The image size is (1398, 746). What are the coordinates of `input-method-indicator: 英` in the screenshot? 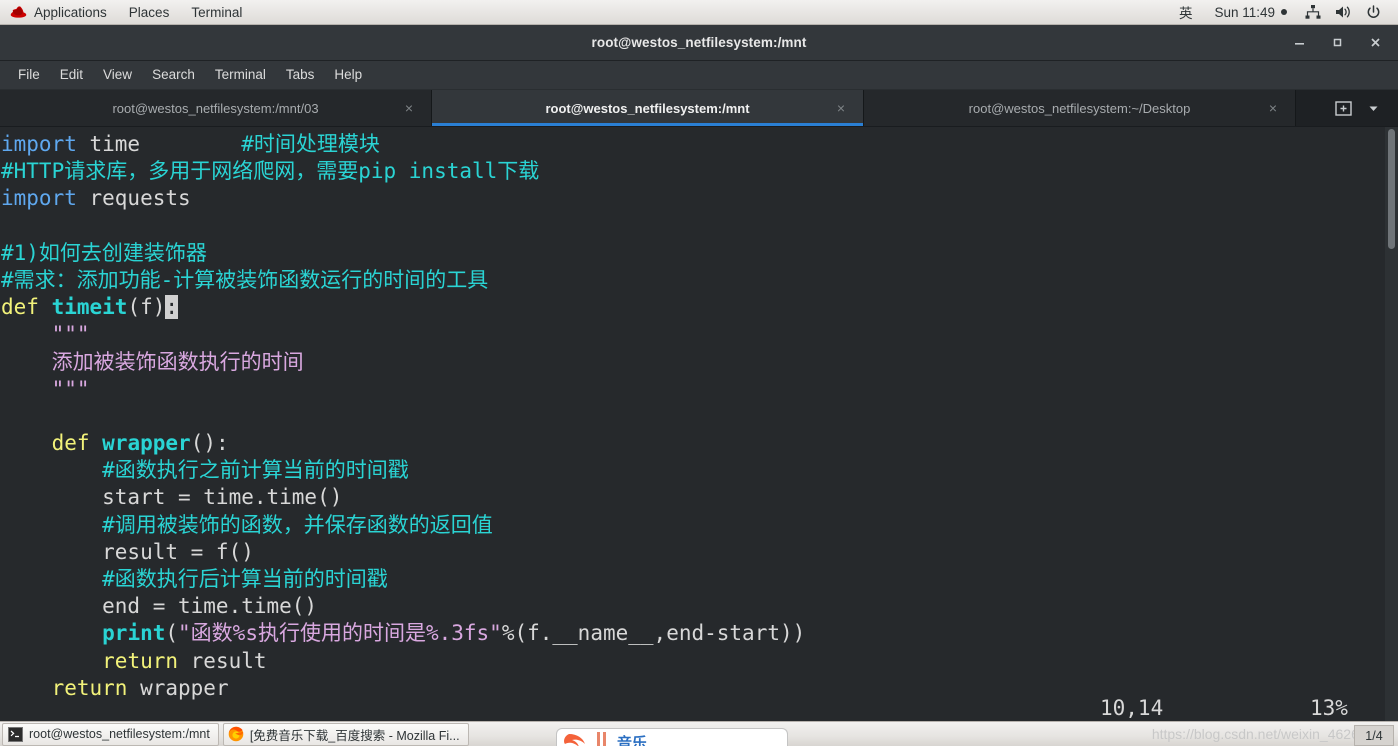 It's located at (1186, 12).